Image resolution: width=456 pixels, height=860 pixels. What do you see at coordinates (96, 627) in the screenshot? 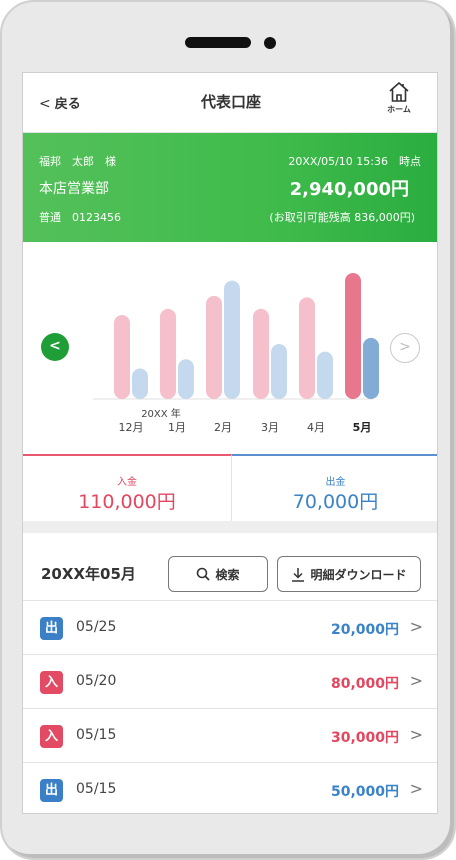
I see `transaction-date: 05/25` at bounding box center [96, 627].